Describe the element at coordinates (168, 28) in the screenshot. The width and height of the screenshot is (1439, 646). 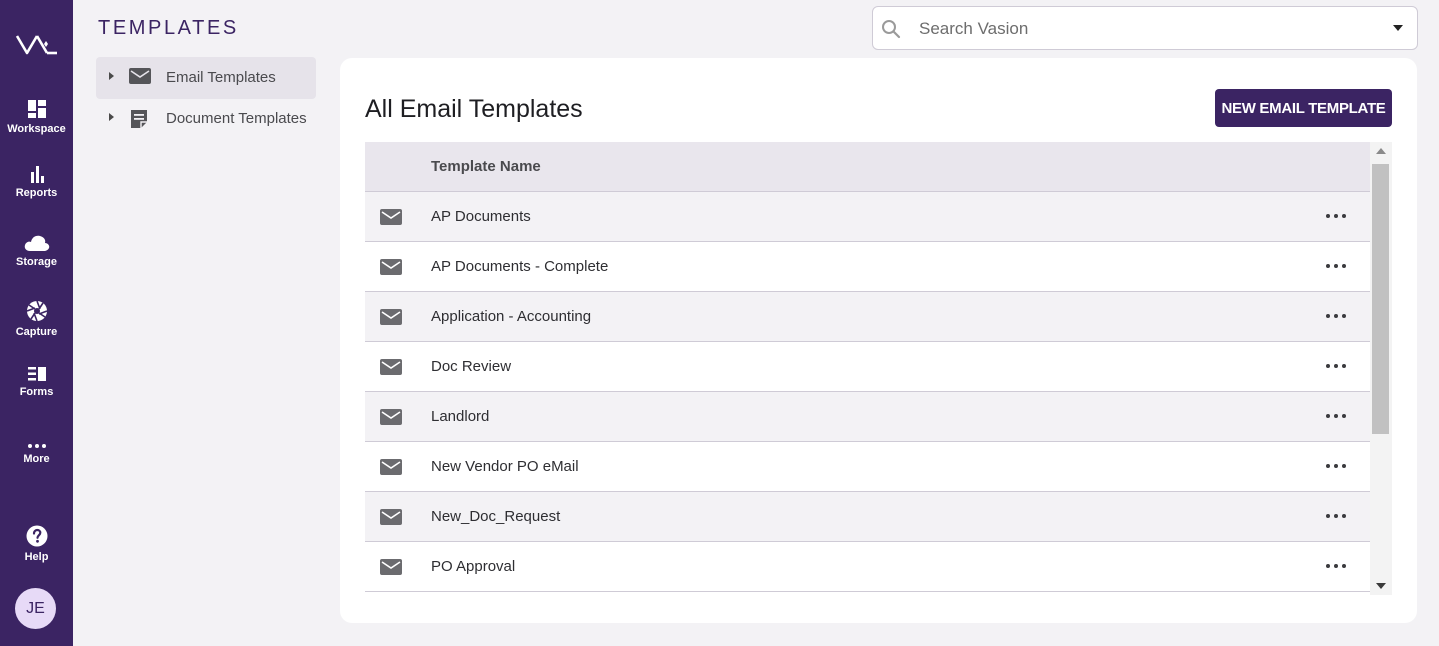
I see `page-title: TEMPLATES` at that location.